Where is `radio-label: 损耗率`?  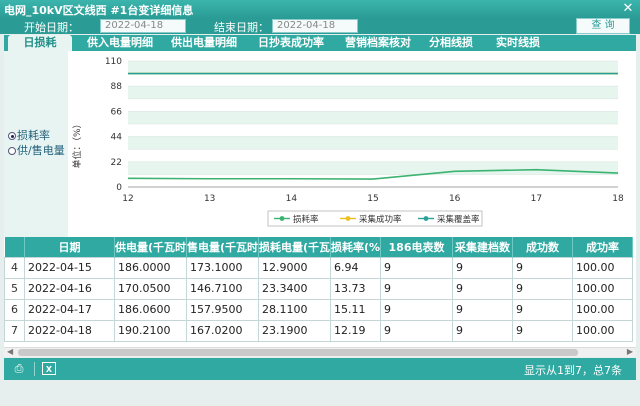
radio-label: 损耗率 is located at coordinates (33, 135).